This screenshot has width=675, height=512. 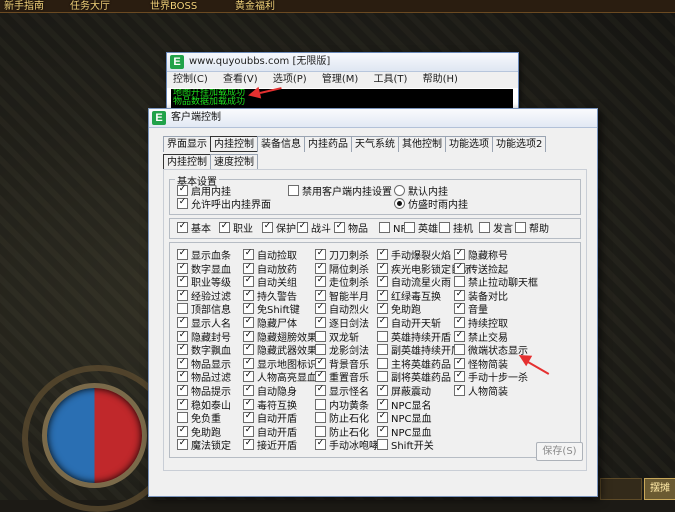 I want to click on subtab-0: 内挂控制, so click(x=187, y=162).